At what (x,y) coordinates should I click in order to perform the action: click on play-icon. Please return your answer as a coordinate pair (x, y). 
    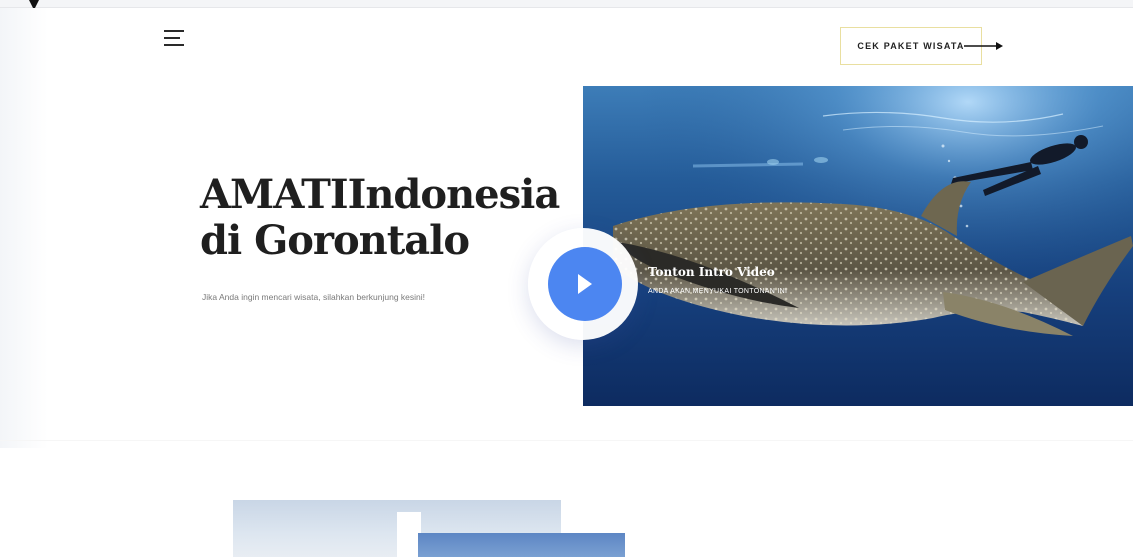
    Looking at the image, I should click on (585, 284).